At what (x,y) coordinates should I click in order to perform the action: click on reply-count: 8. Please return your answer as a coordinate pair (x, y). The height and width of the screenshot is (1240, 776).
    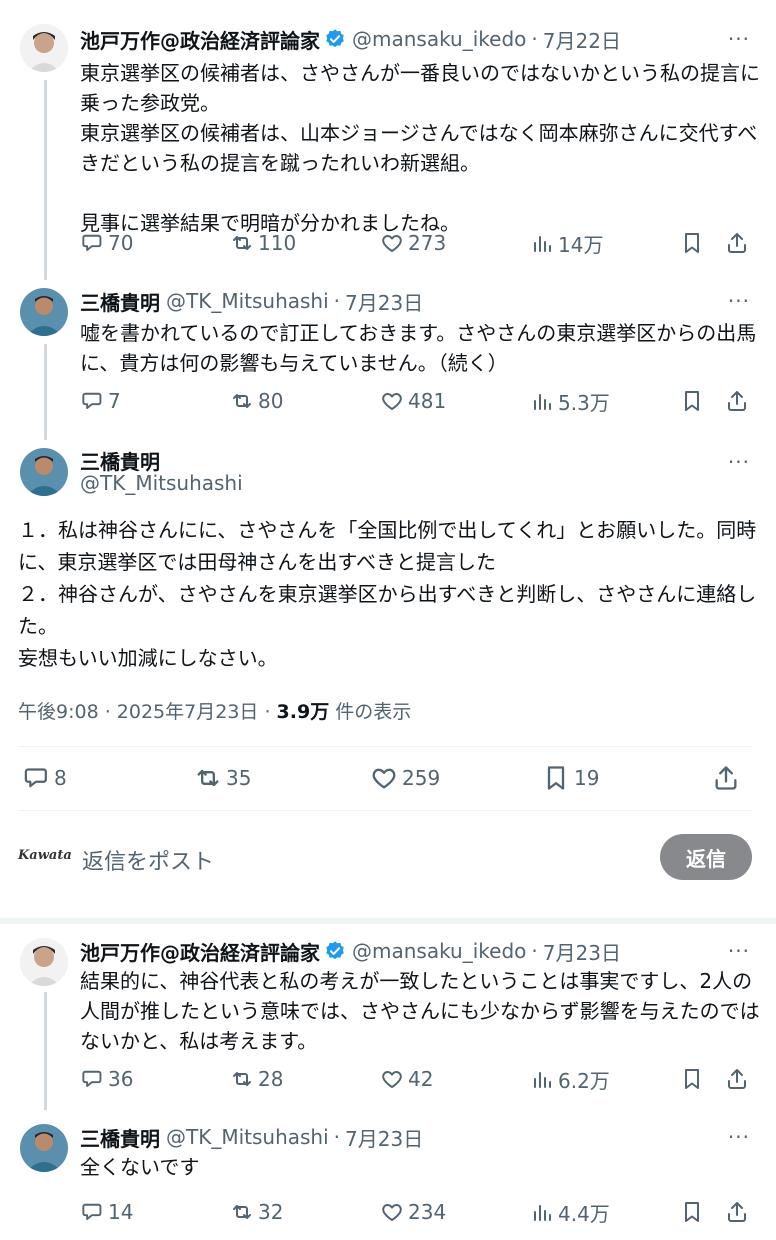
    Looking at the image, I should click on (60, 778).